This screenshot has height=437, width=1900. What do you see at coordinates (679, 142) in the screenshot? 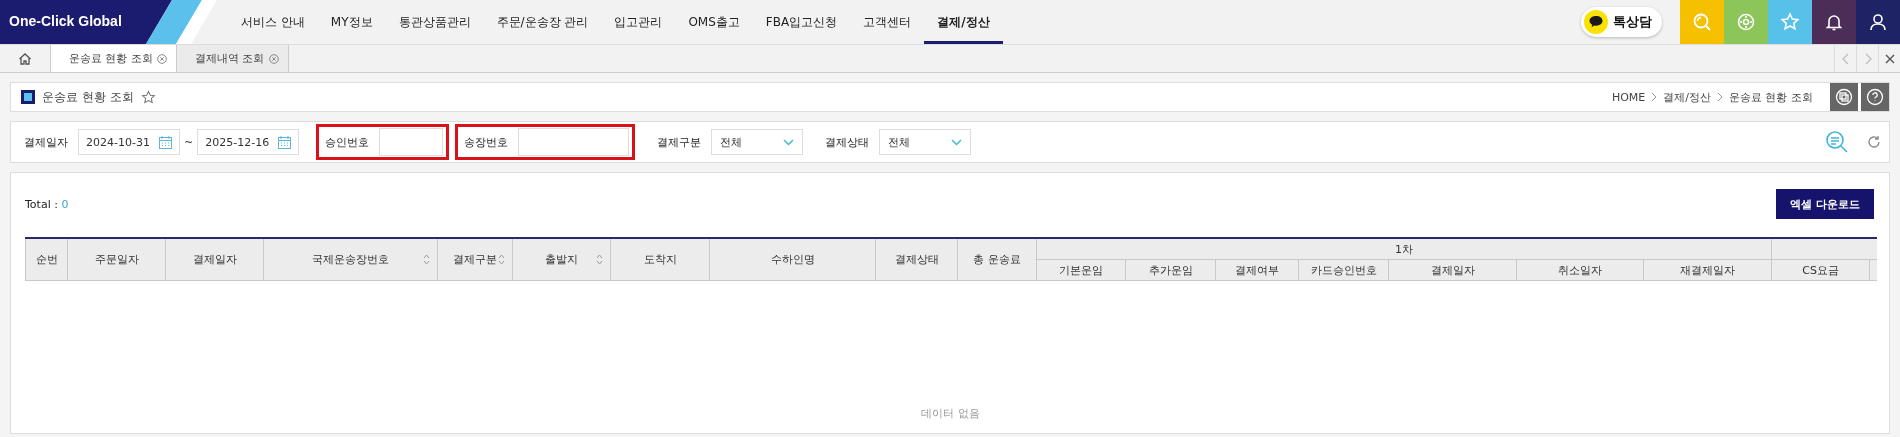
I see `filter-label: 결제구분` at bounding box center [679, 142].